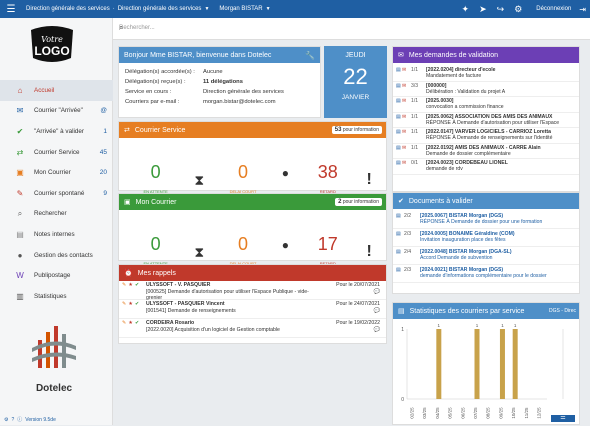 This screenshot has height=426, width=590. What do you see at coordinates (562, 311) in the screenshot?
I see `stats-service-label: DGS - Direc` at bounding box center [562, 311].